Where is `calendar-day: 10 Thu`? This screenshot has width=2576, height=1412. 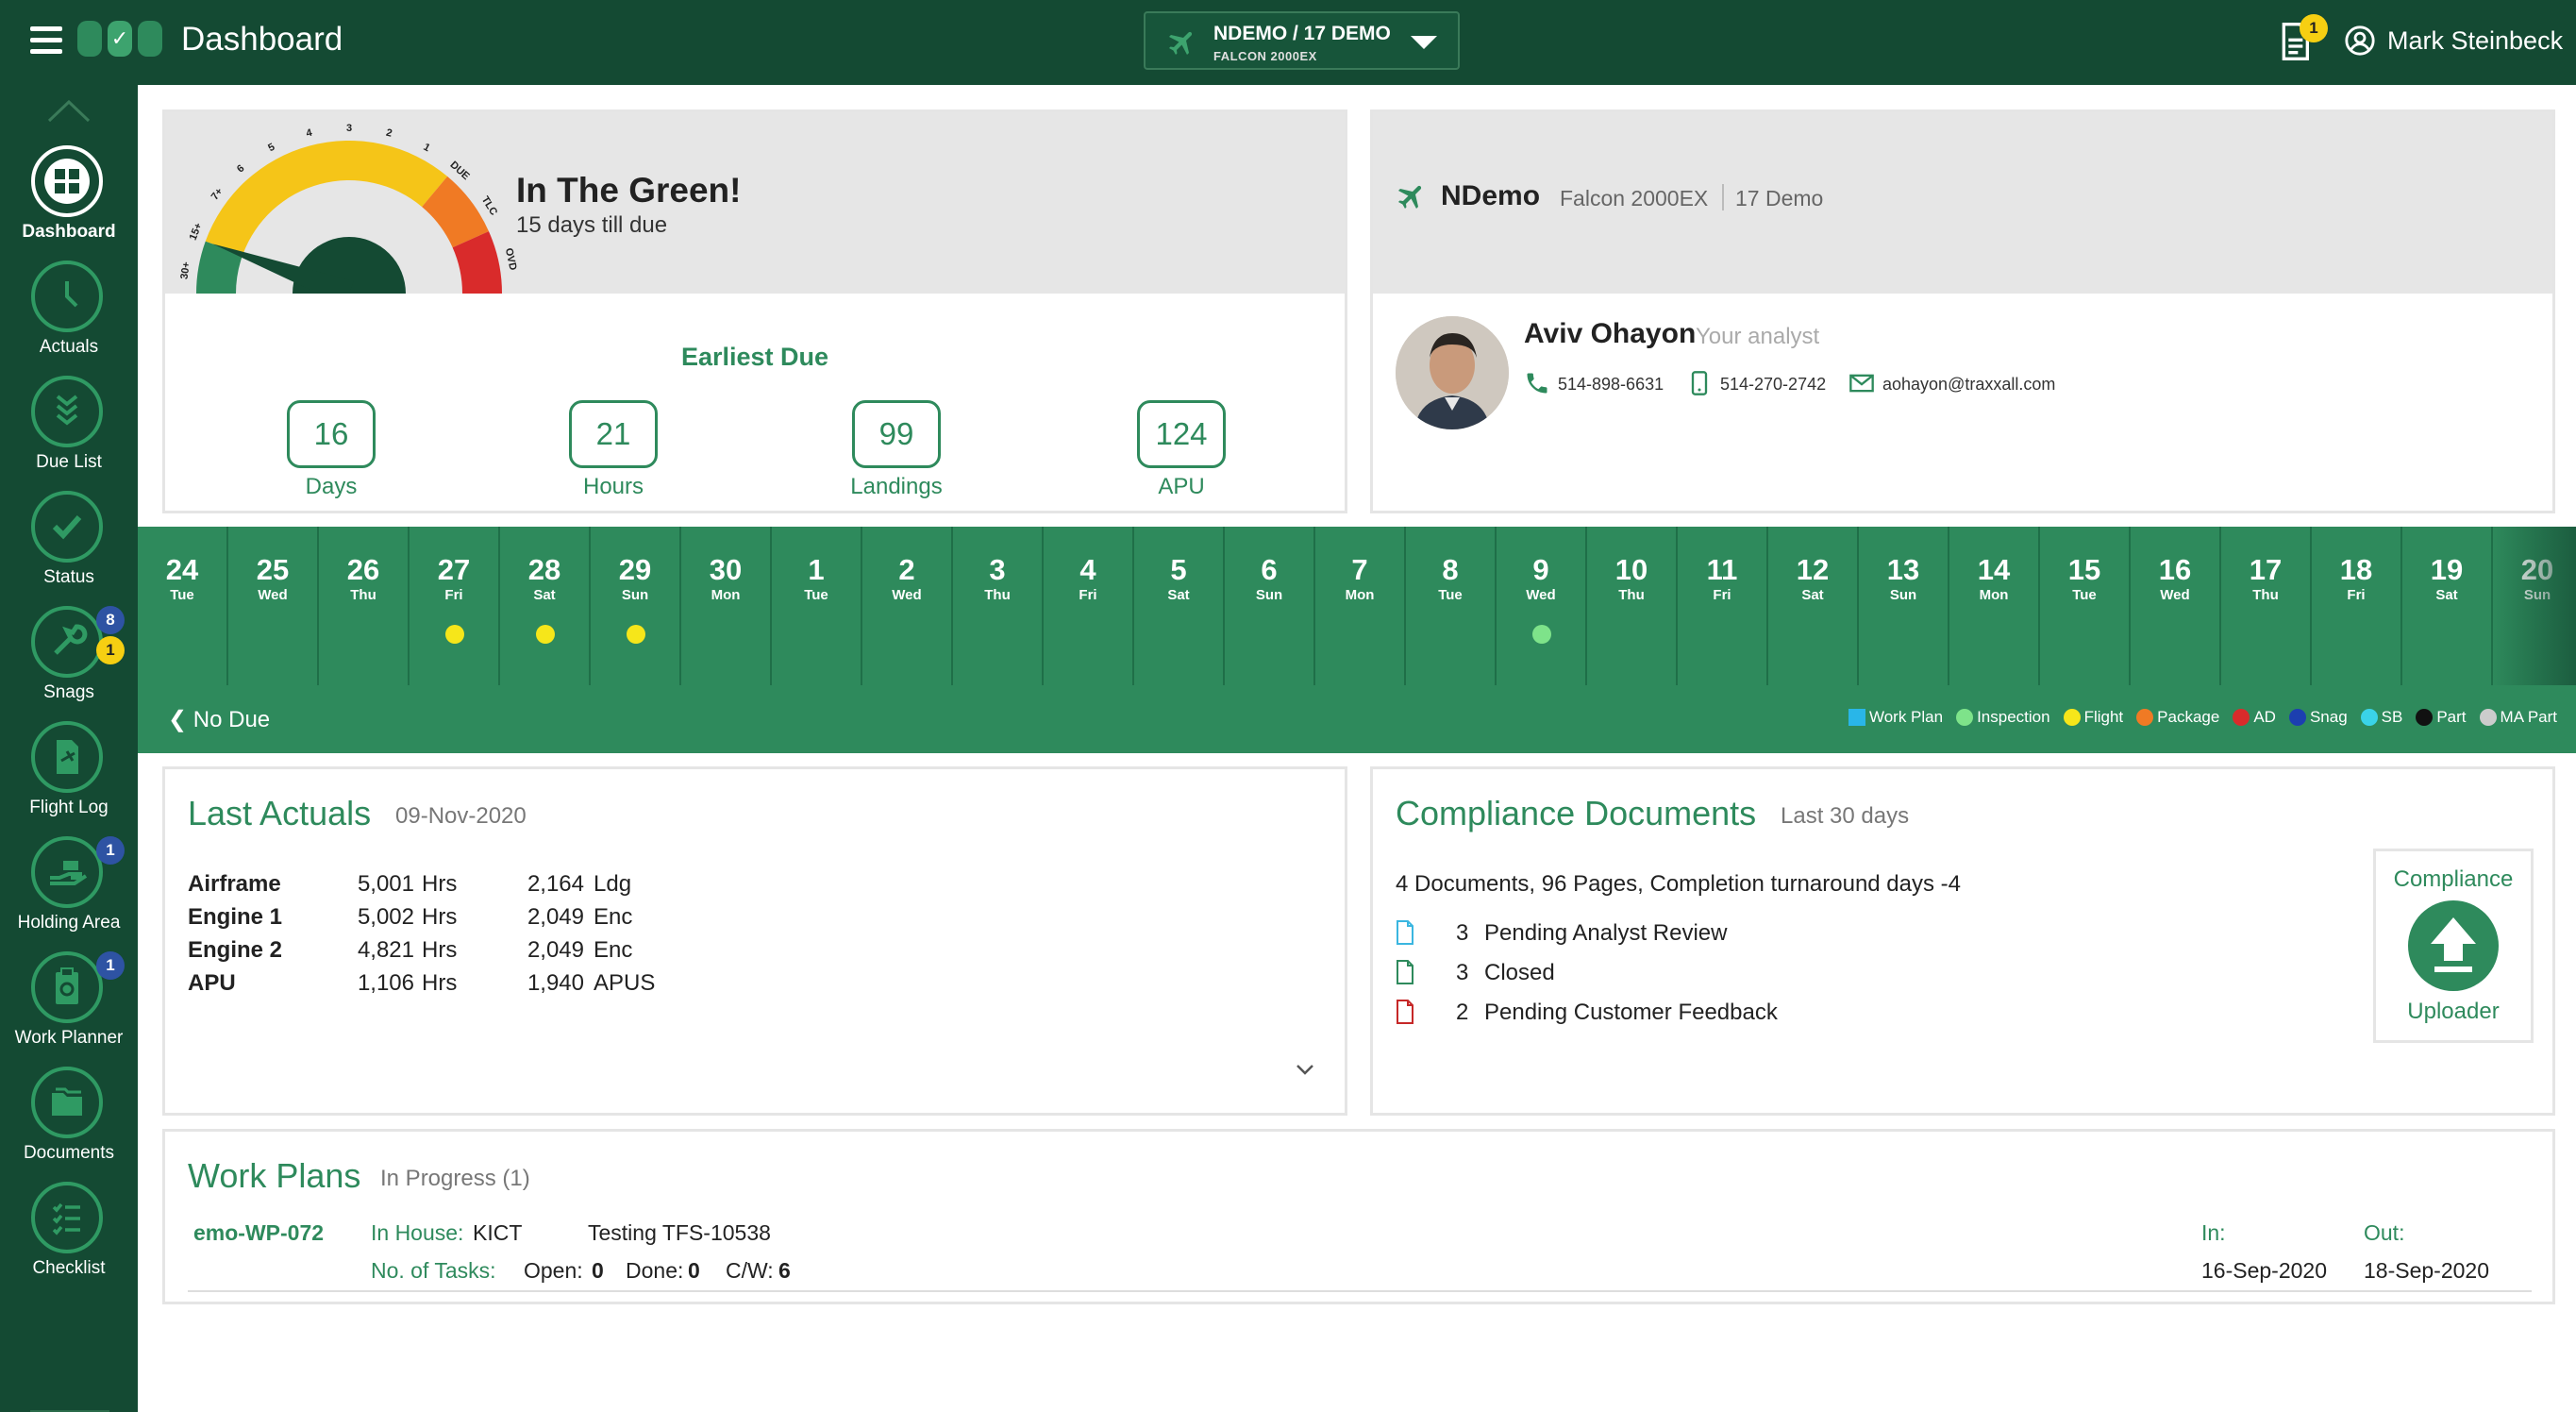
calendar-day: 10 Thu is located at coordinates (1632, 606).